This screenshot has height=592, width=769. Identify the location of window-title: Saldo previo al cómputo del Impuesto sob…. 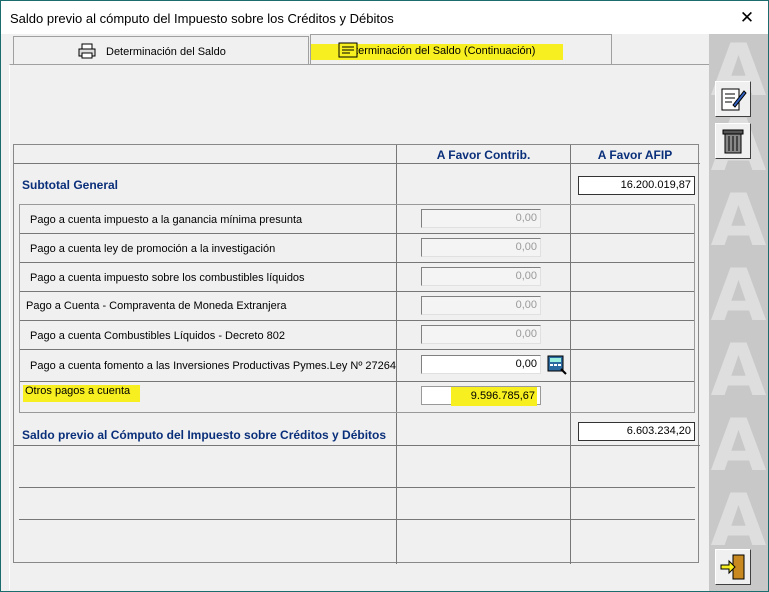
(202, 18).